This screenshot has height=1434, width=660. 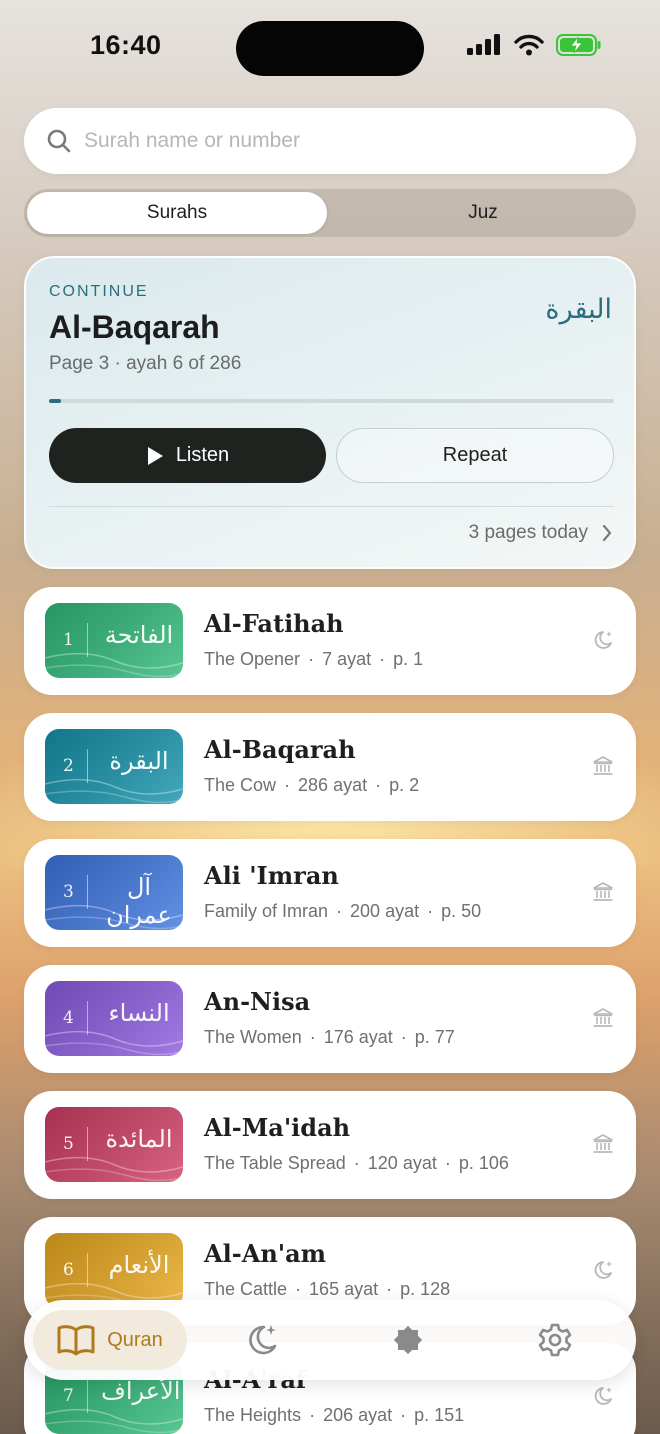 What do you see at coordinates (139, 901) in the screenshot?
I see `surah-arabic-name: آل عمران` at bounding box center [139, 901].